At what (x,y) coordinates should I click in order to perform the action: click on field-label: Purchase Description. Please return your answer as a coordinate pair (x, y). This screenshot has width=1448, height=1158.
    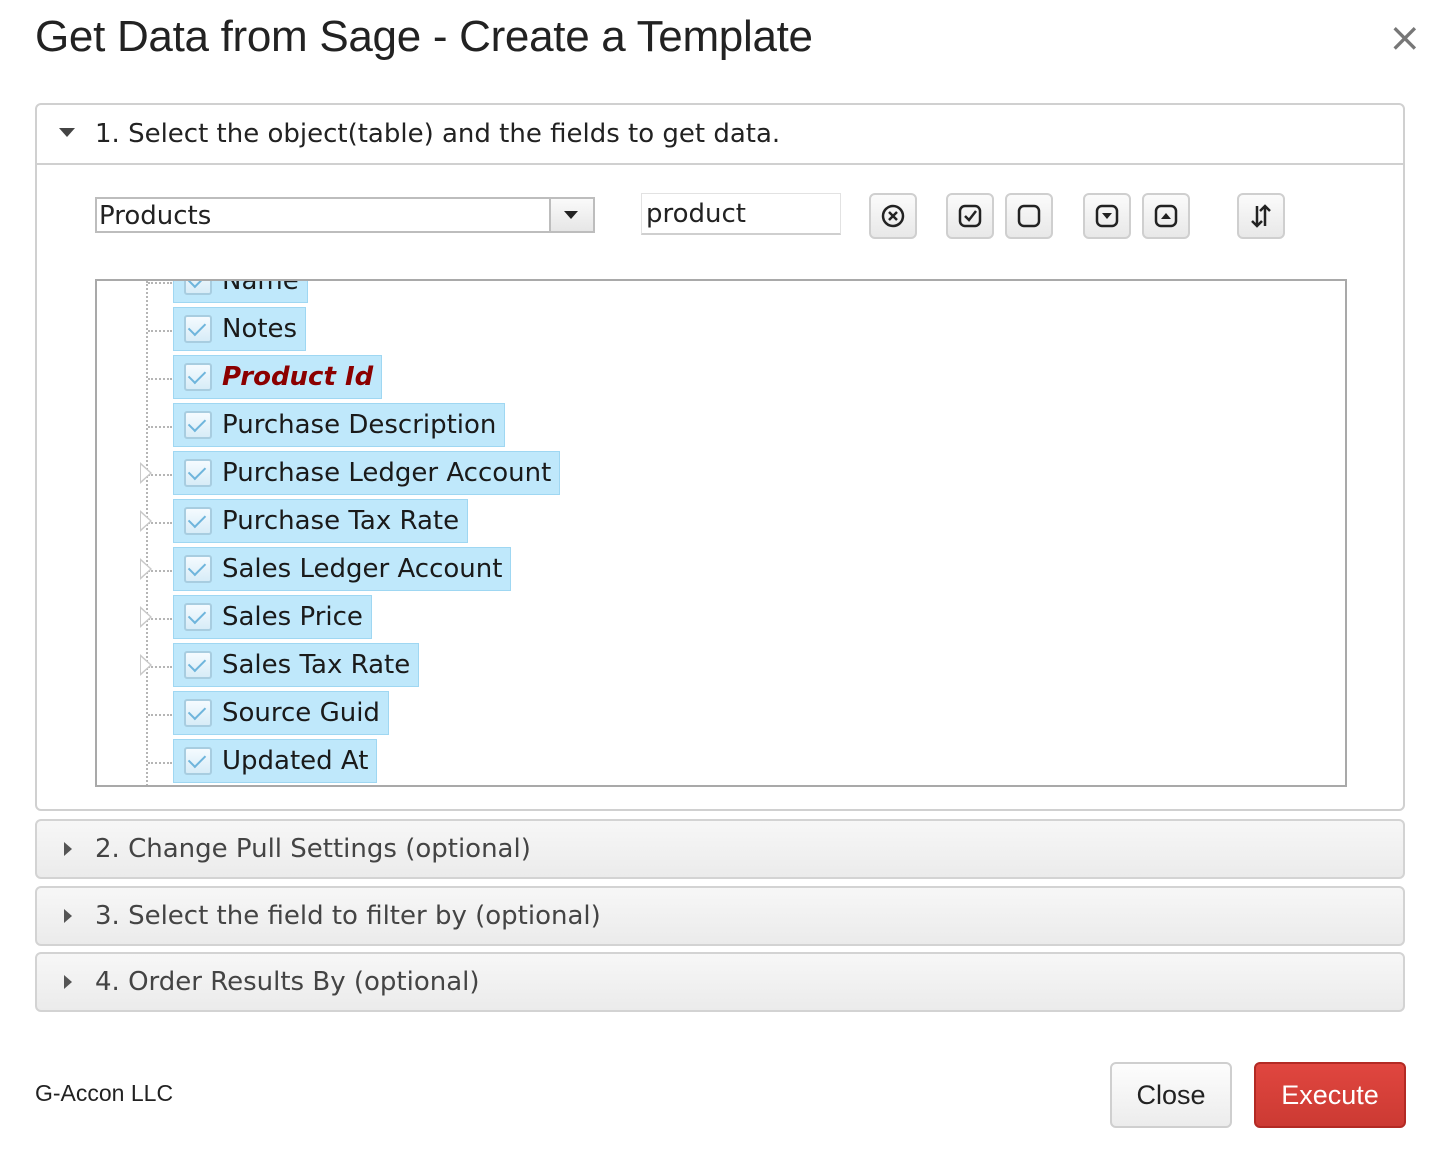
    Looking at the image, I should click on (359, 425).